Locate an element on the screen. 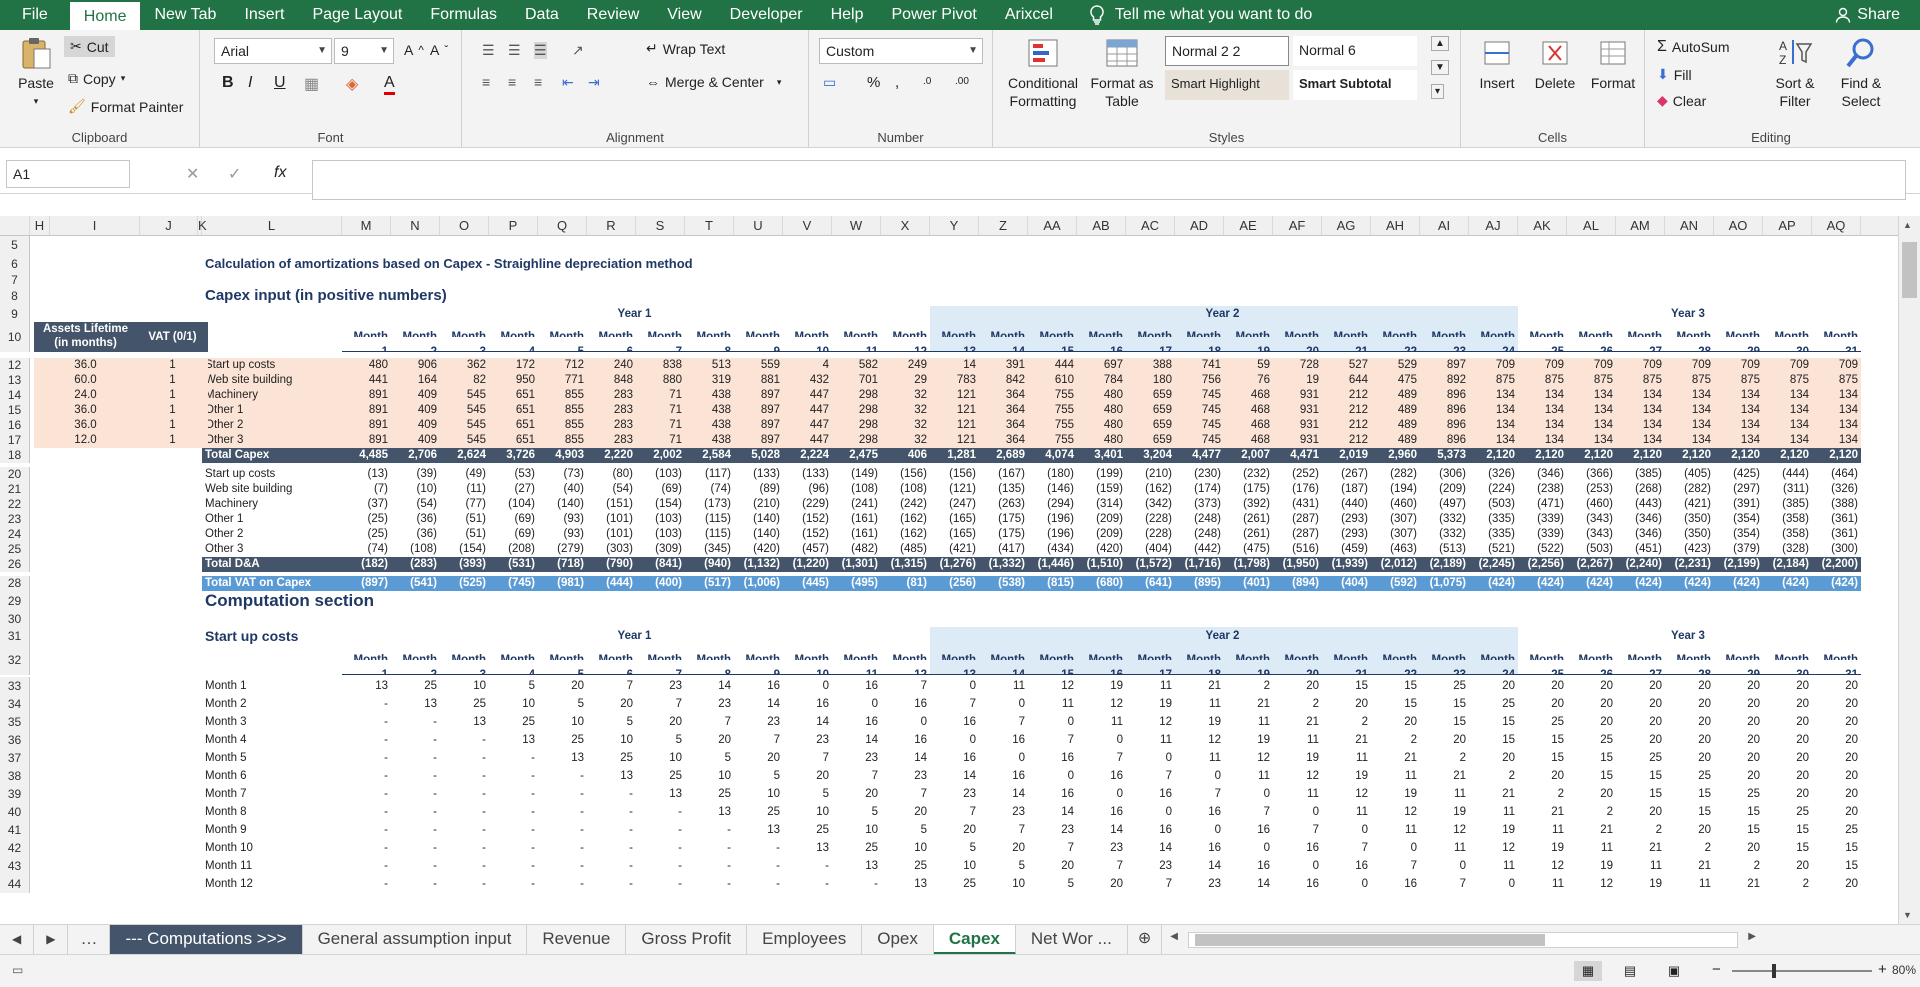  value-cell: 12 is located at coordinates (1150, 722).